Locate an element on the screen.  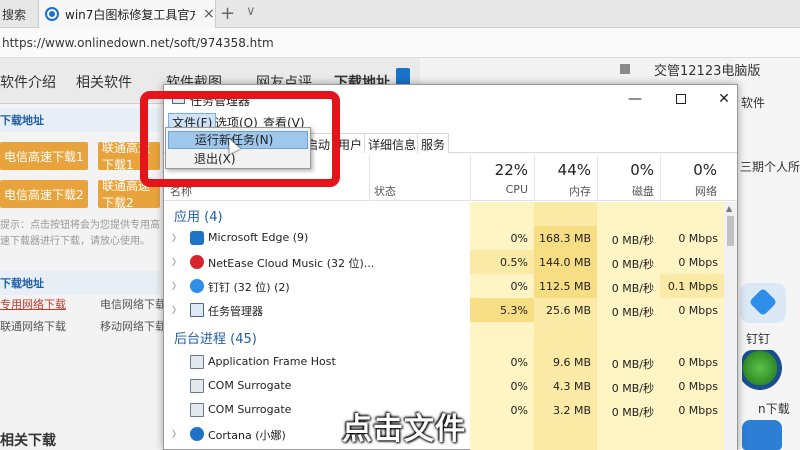
process-name: COM Surrogate is located at coordinates (250, 385).